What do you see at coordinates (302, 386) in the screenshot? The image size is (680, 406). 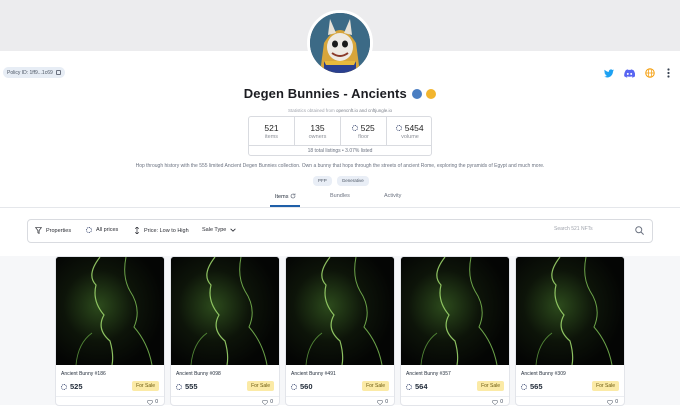 I see `nft-price: 560` at bounding box center [302, 386].